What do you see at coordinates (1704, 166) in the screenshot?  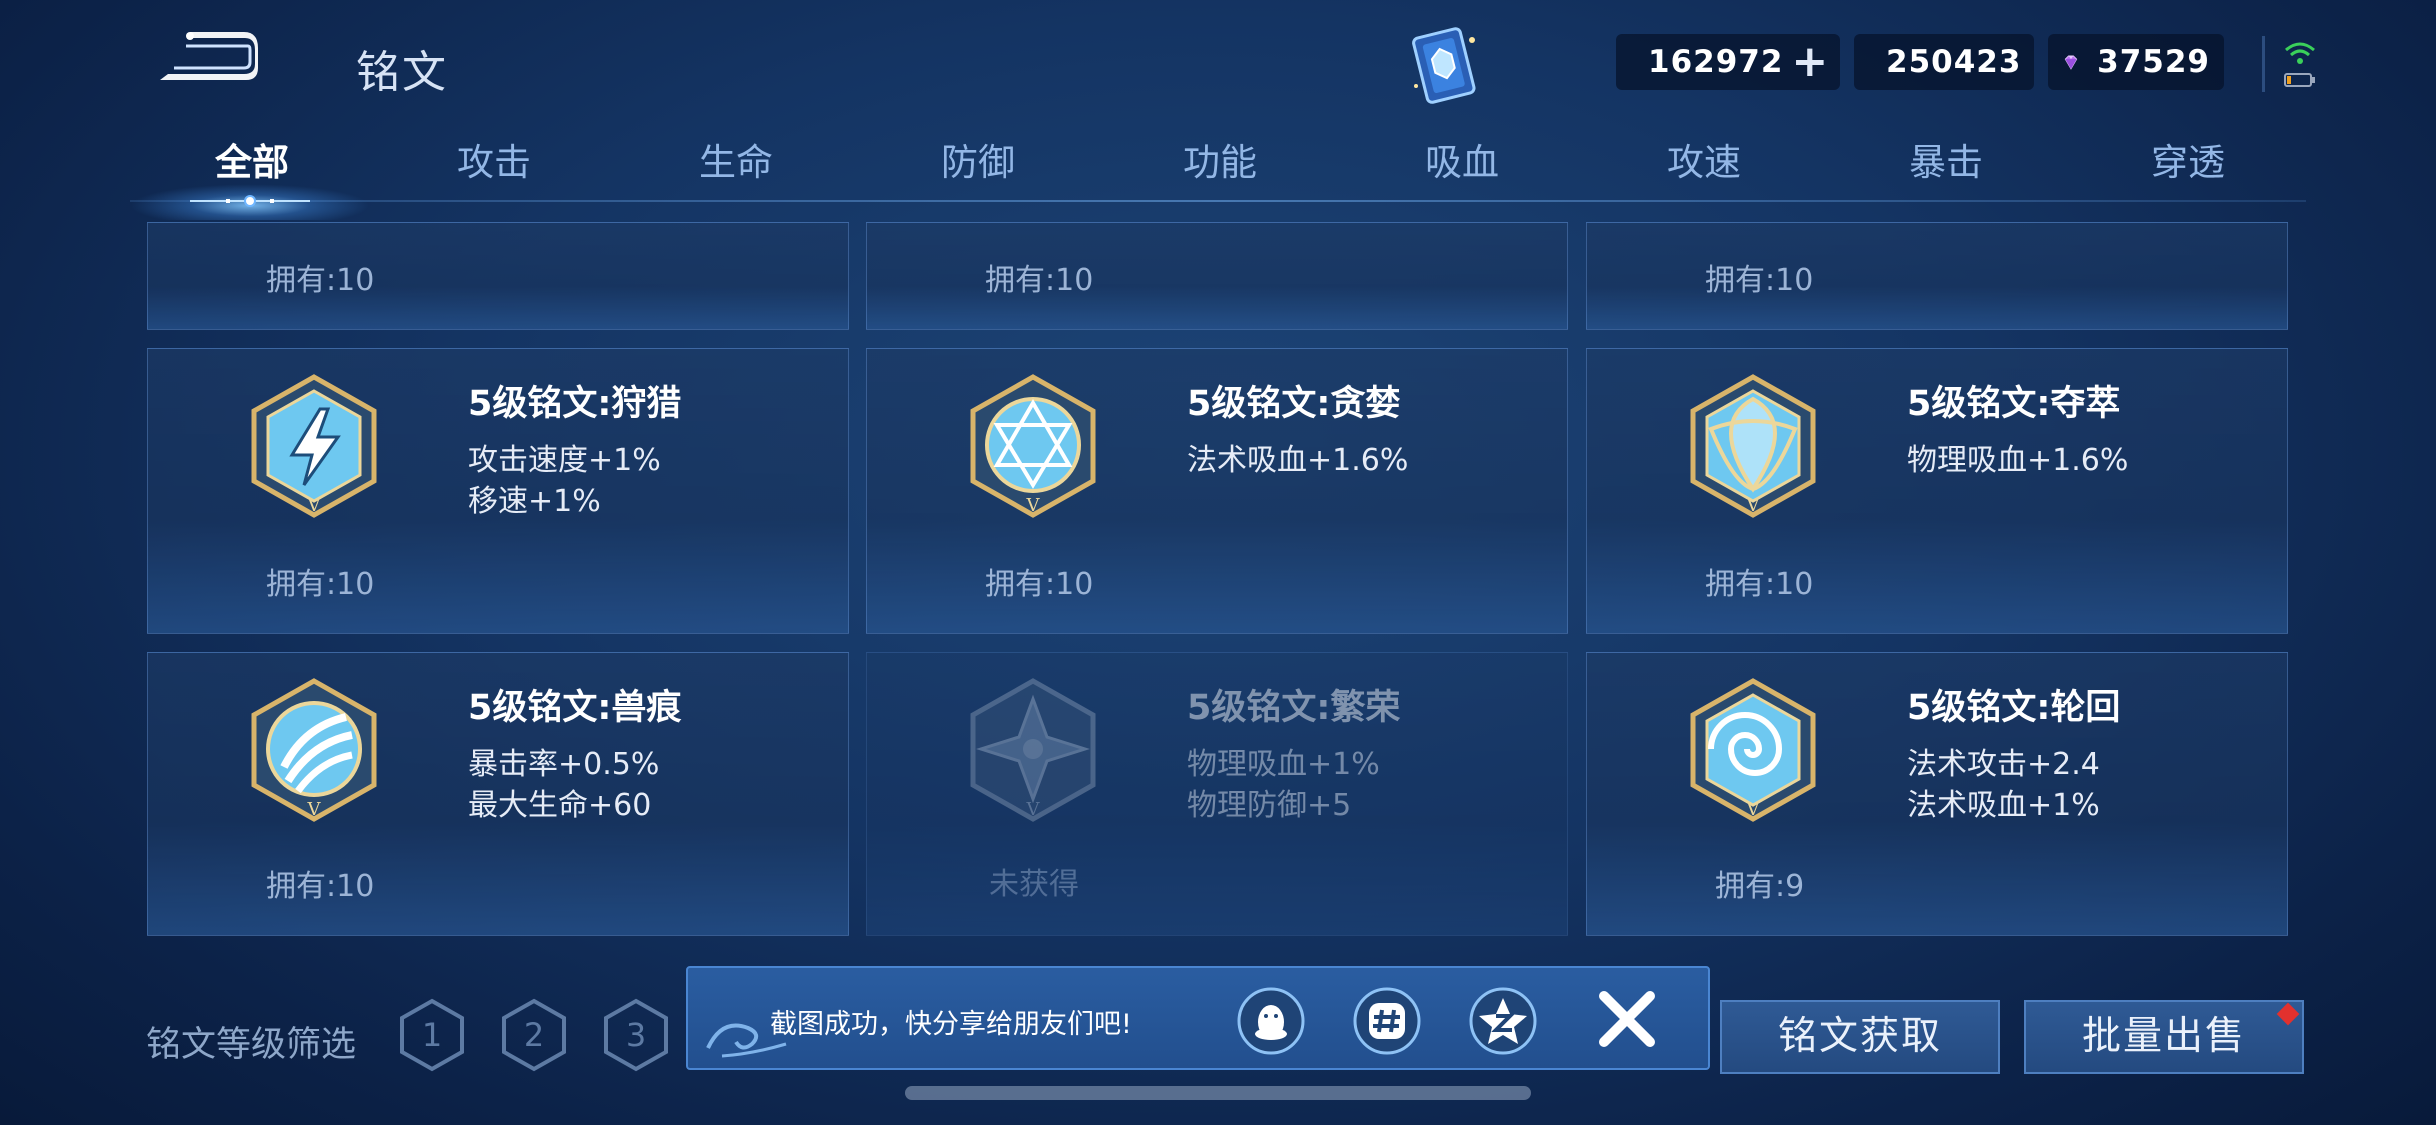 I see `tab-attack-speed: 攻速` at bounding box center [1704, 166].